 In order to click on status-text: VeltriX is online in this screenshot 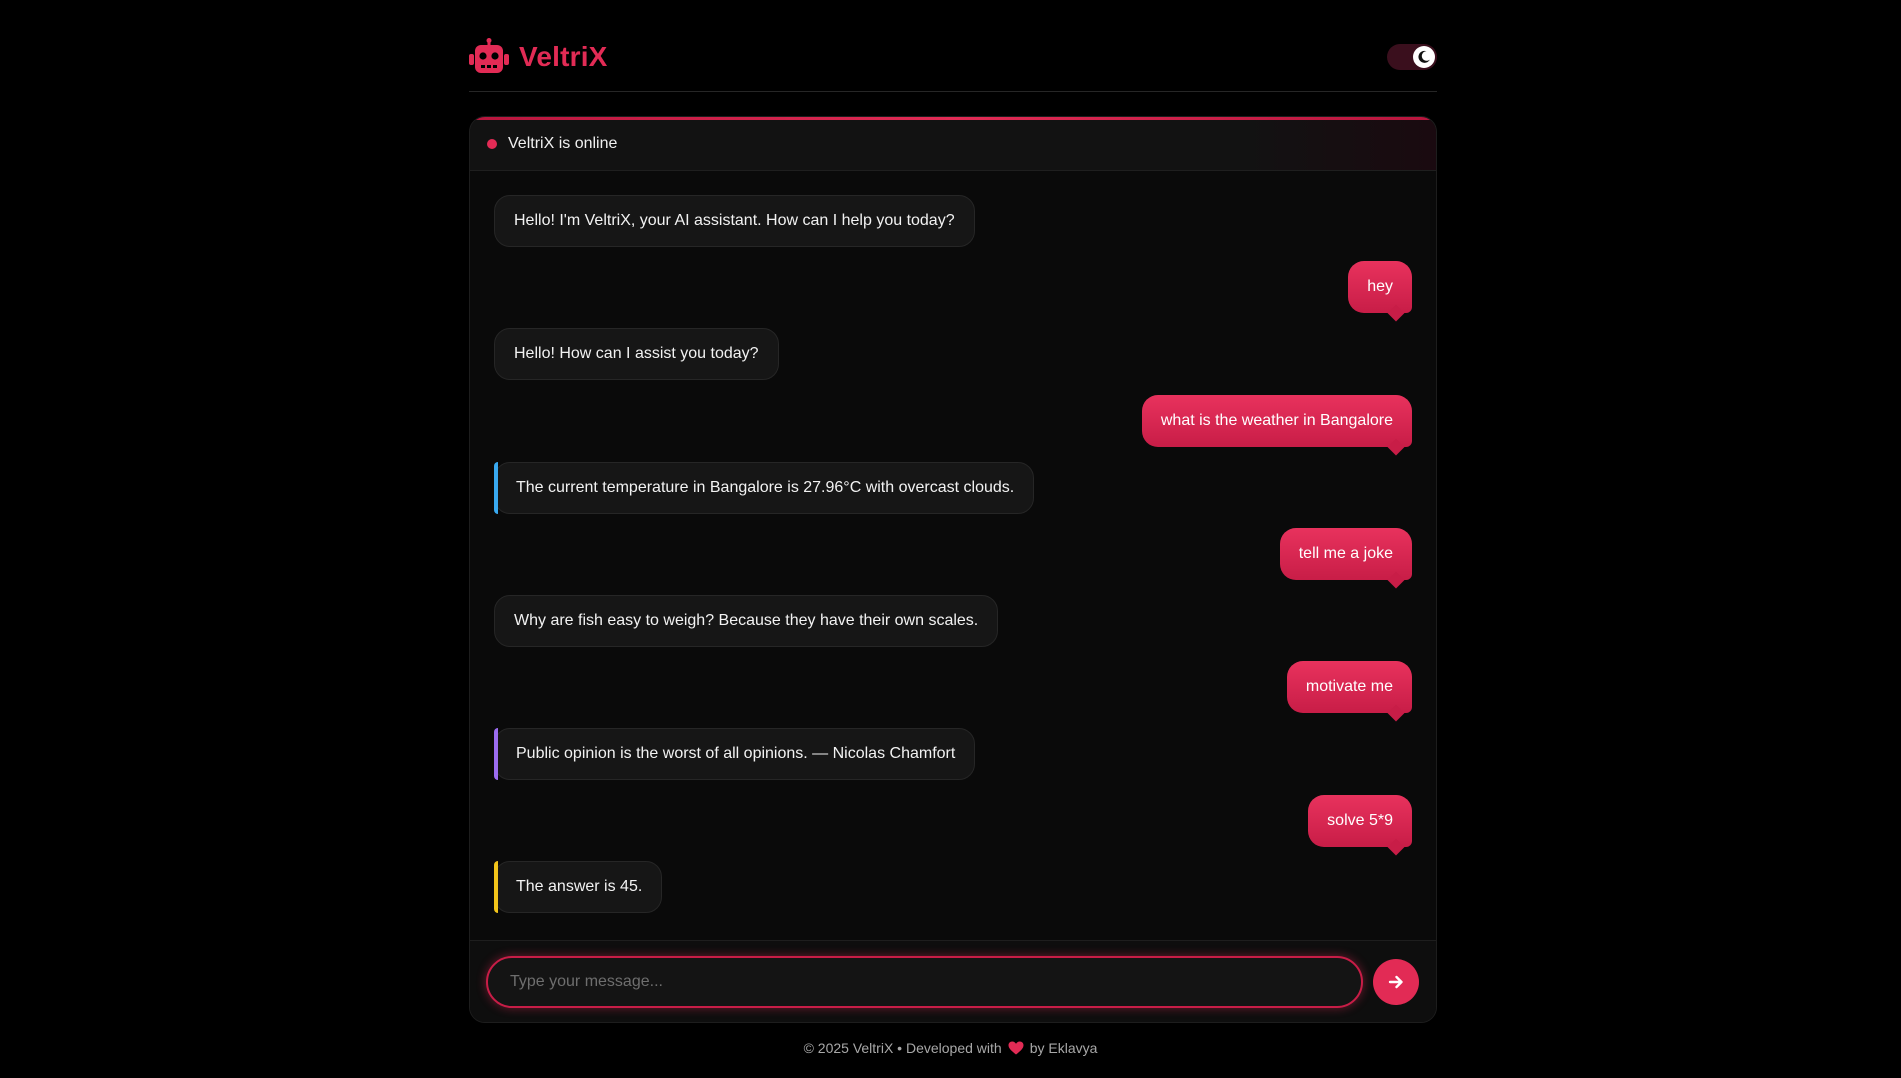, I will do `click(563, 143)`.